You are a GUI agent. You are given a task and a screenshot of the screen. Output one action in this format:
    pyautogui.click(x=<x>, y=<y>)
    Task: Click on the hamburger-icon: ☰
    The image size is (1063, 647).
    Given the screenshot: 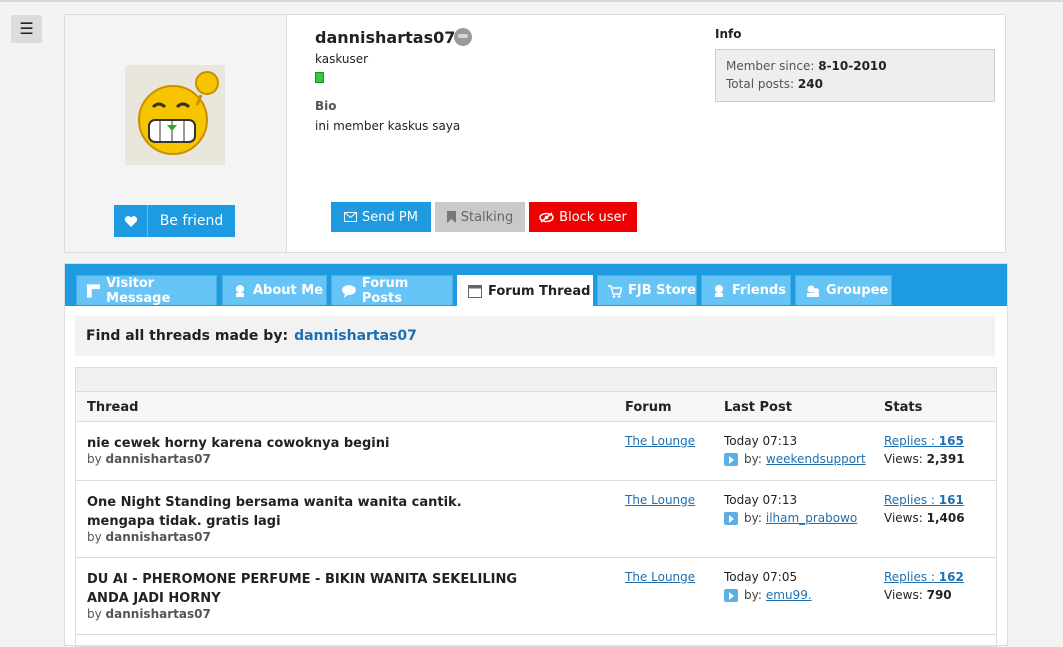 What is the action you would take?
    pyautogui.click(x=26, y=28)
    